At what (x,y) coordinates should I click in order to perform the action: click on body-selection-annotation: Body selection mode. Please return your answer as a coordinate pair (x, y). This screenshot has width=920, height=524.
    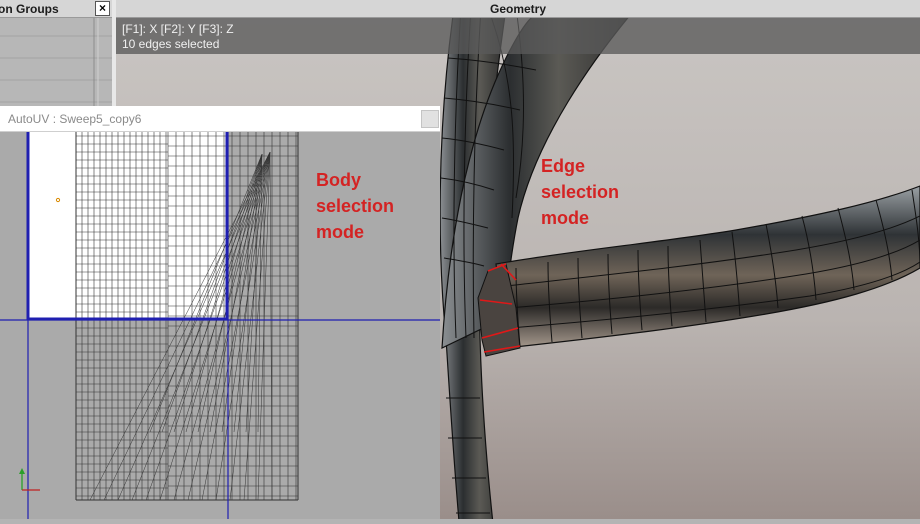
    Looking at the image, I should click on (371, 206).